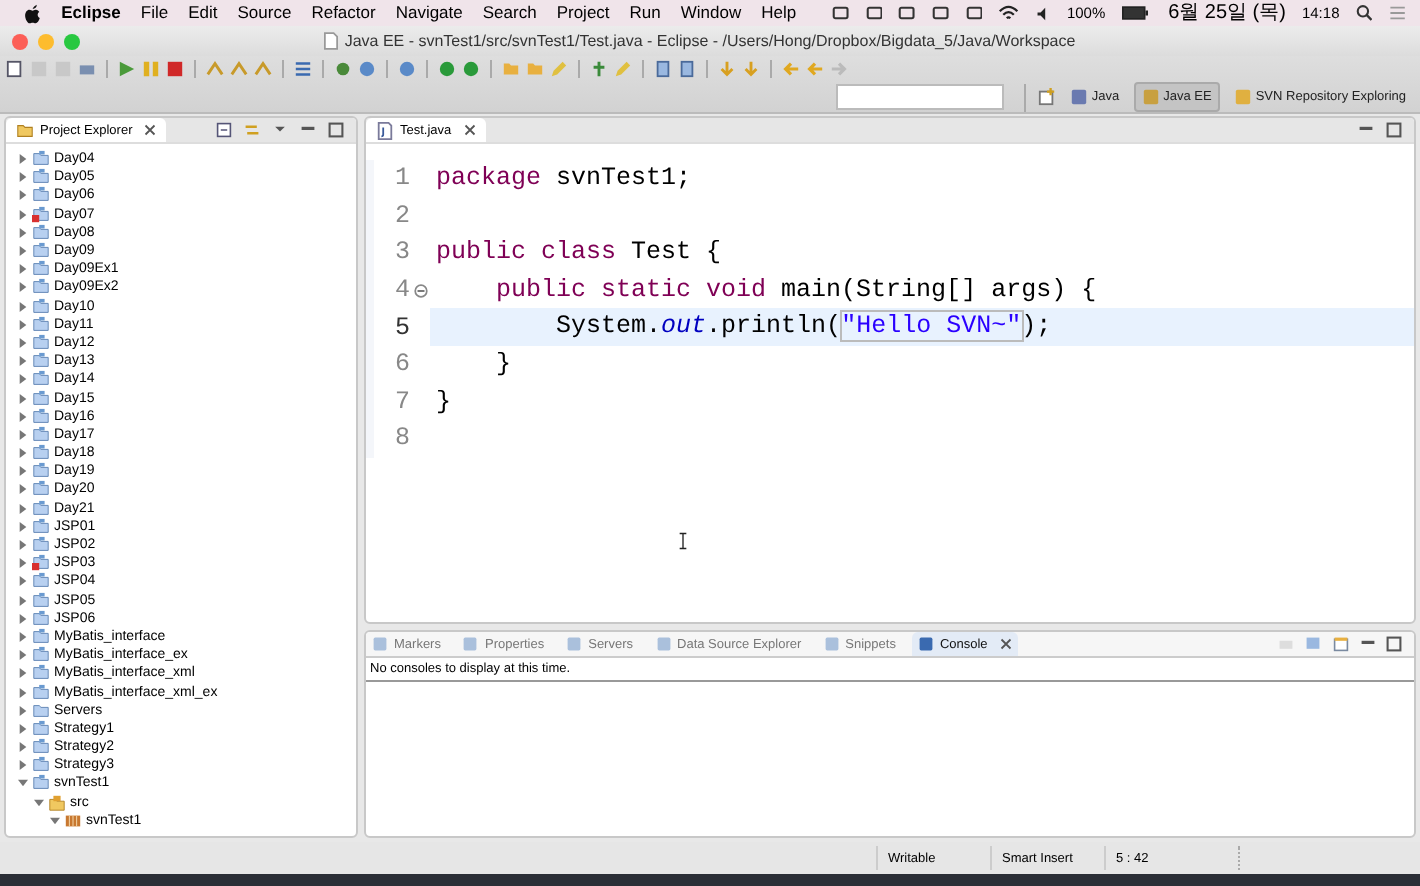  Describe the element at coordinates (402, 327) in the screenshot. I see `line-number: 5` at that location.